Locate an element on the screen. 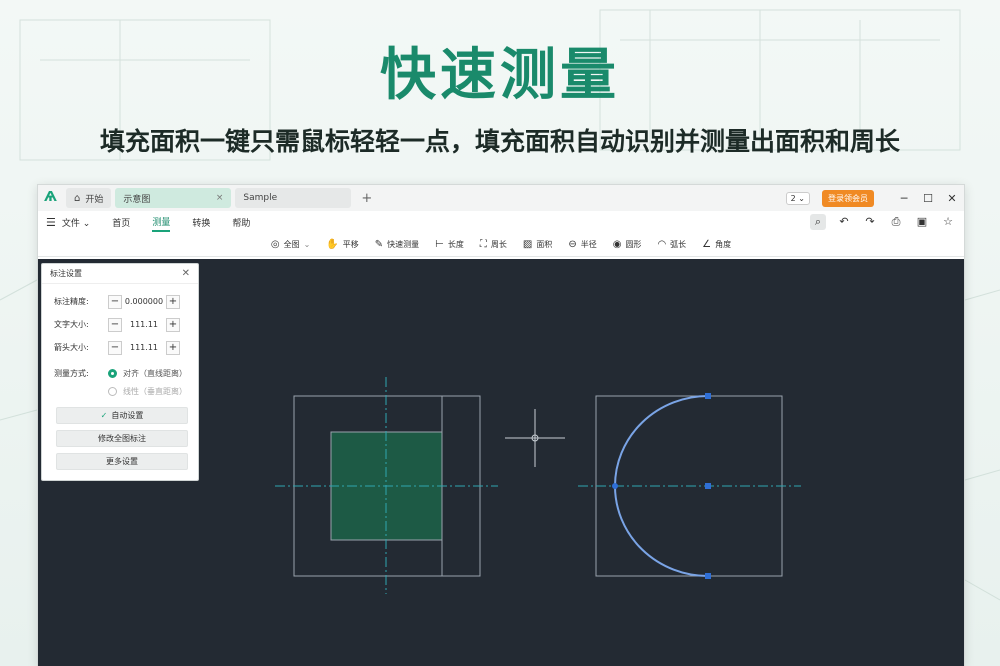 The image size is (1000, 666). tool-label: 全图 is located at coordinates (291, 244).